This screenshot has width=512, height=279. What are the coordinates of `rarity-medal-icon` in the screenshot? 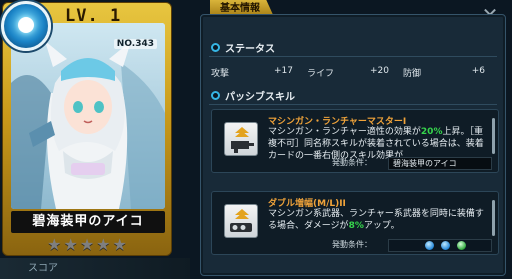 It's located at (26, 26).